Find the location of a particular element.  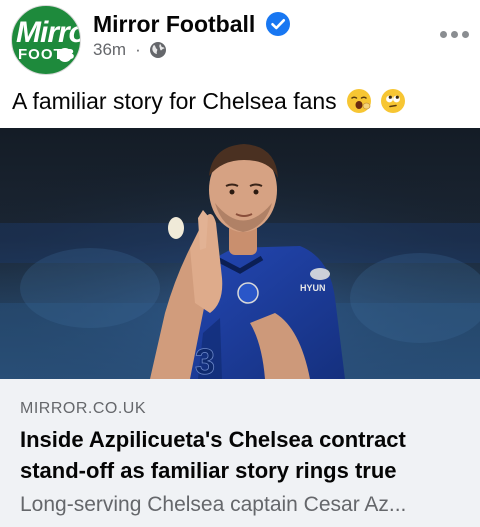

link-domain: MIRROR.CO.UK is located at coordinates (83, 409).